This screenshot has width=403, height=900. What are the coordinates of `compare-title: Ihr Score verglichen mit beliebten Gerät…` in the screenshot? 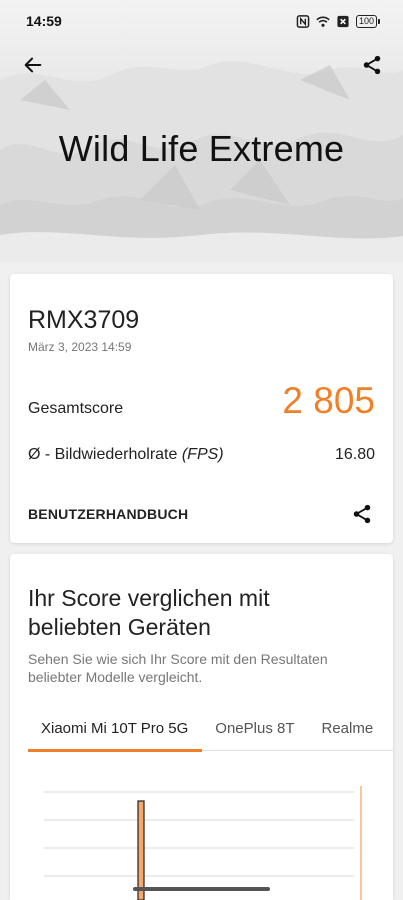 It's located at (149, 612).